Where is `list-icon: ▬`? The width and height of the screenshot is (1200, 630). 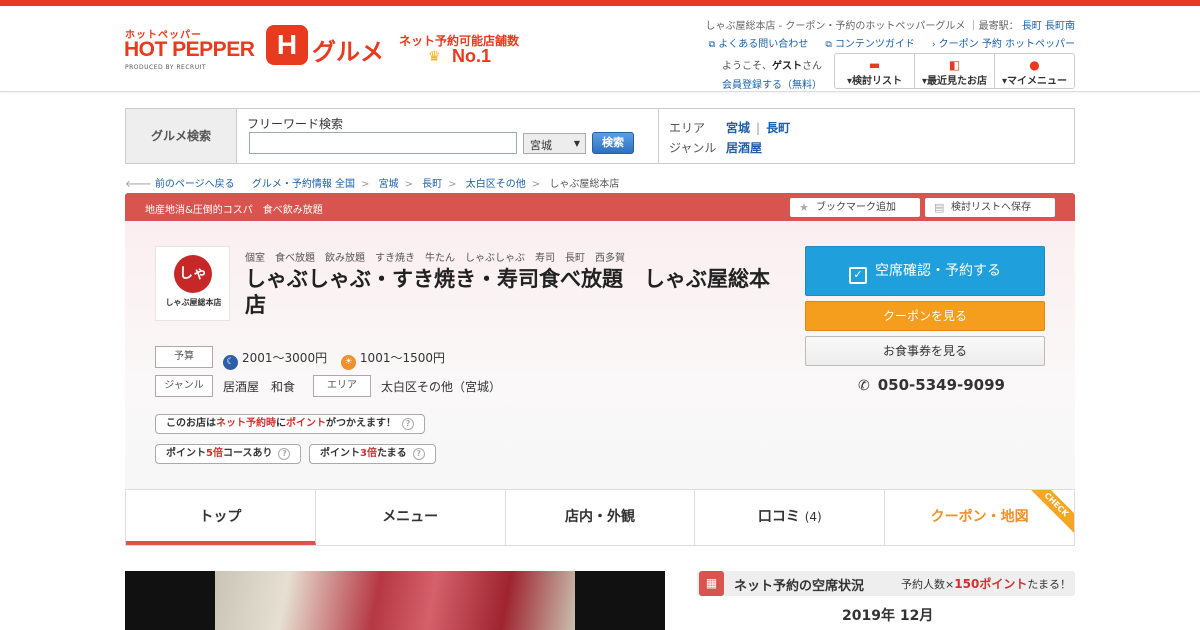
list-icon: ▬ is located at coordinates (874, 65).